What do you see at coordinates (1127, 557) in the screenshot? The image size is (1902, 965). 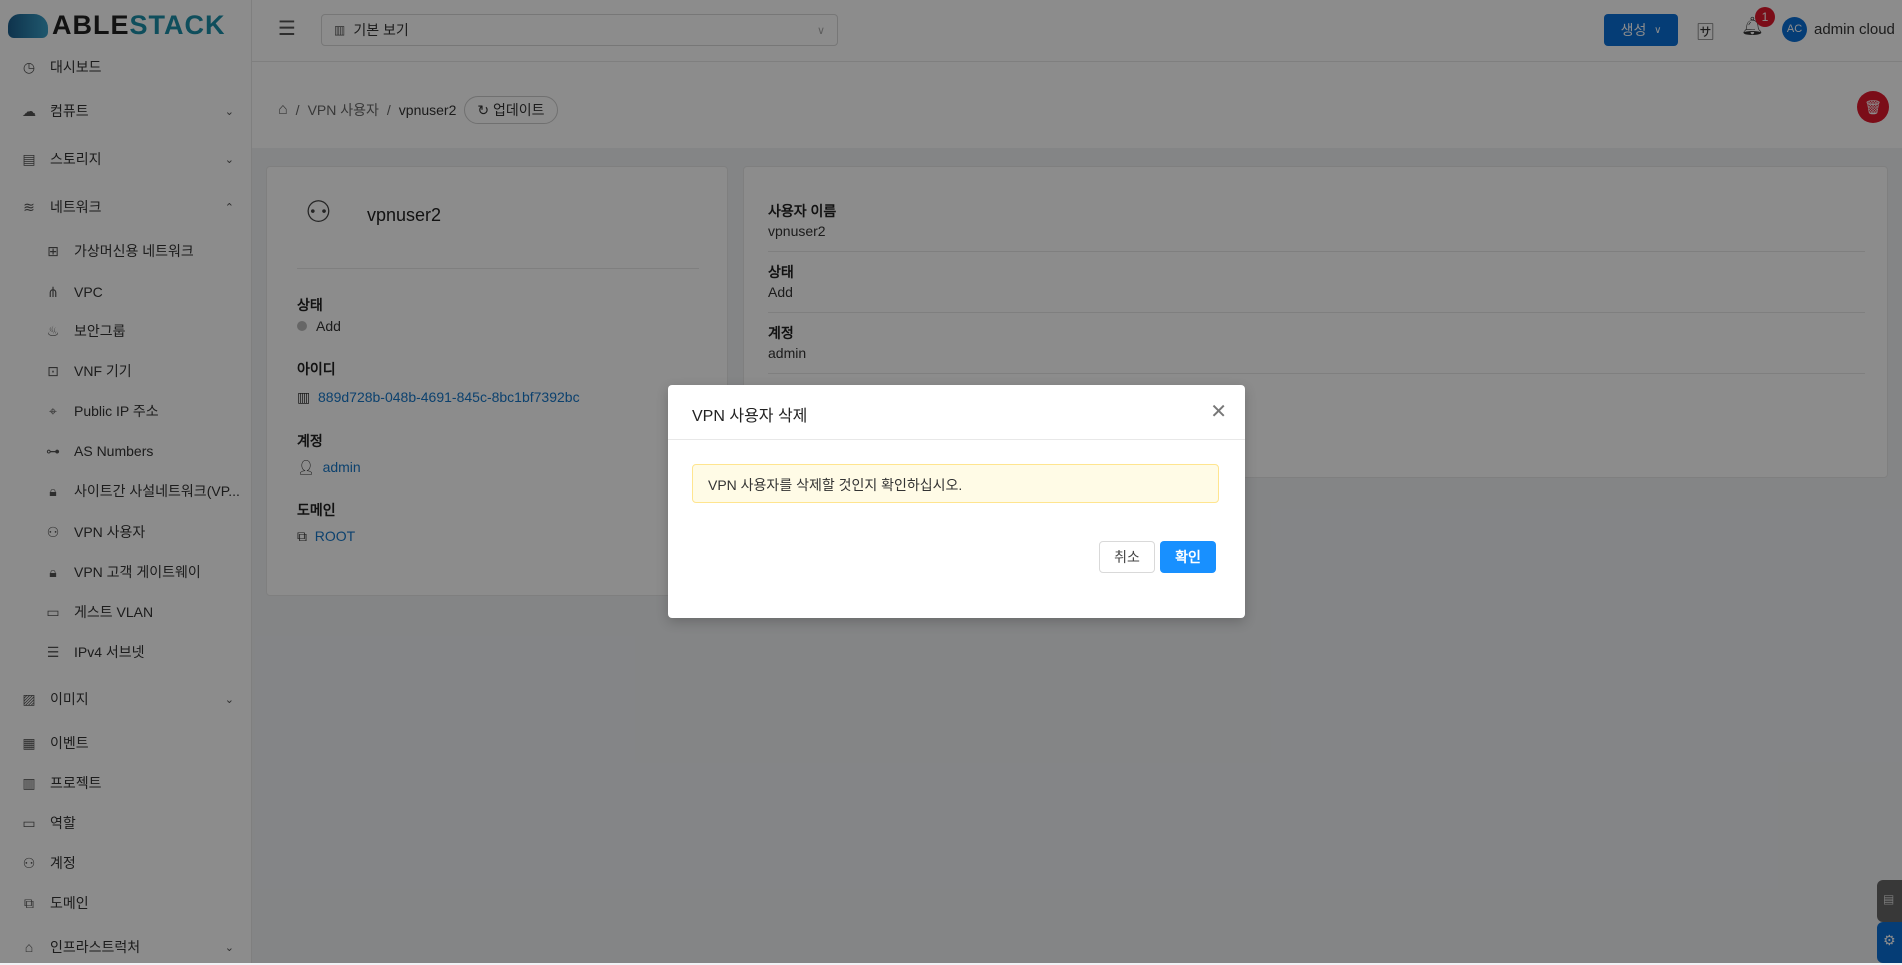 I see `cancel-button: 취소` at bounding box center [1127, 557].